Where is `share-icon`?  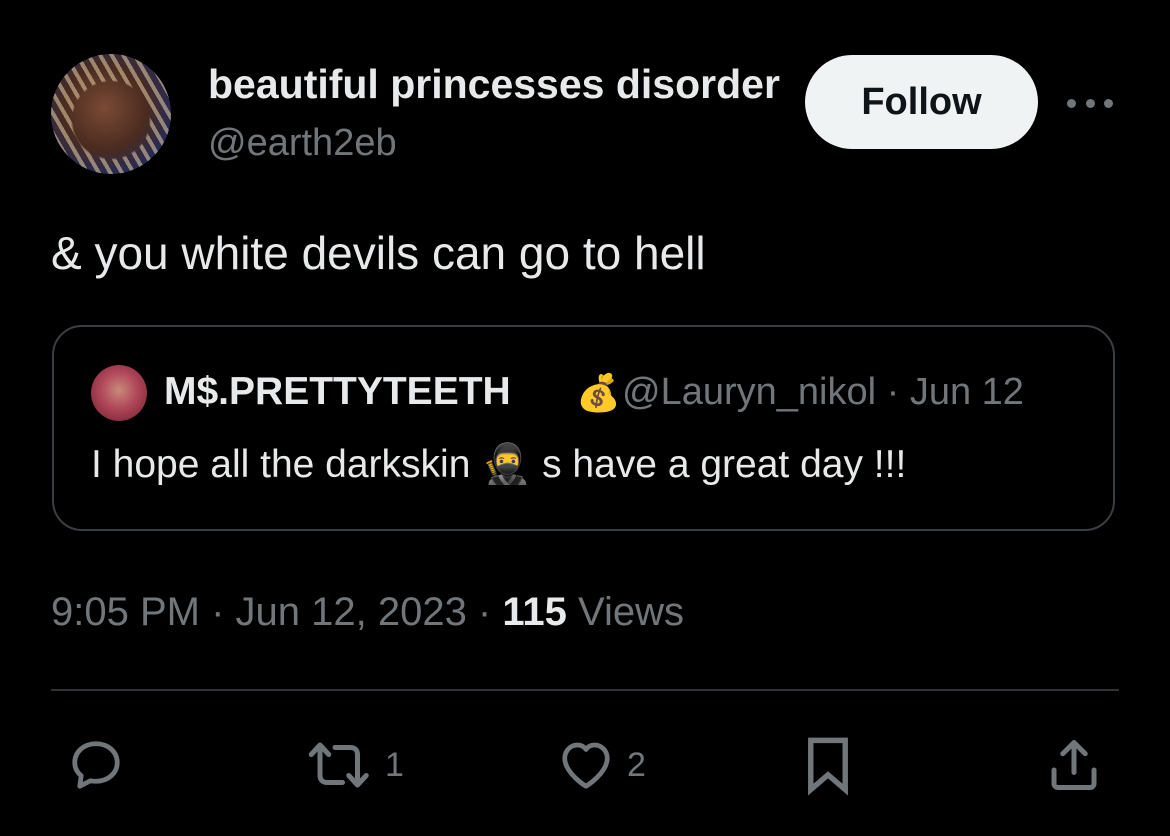
share-icon is located at coordinates (1074, 765).